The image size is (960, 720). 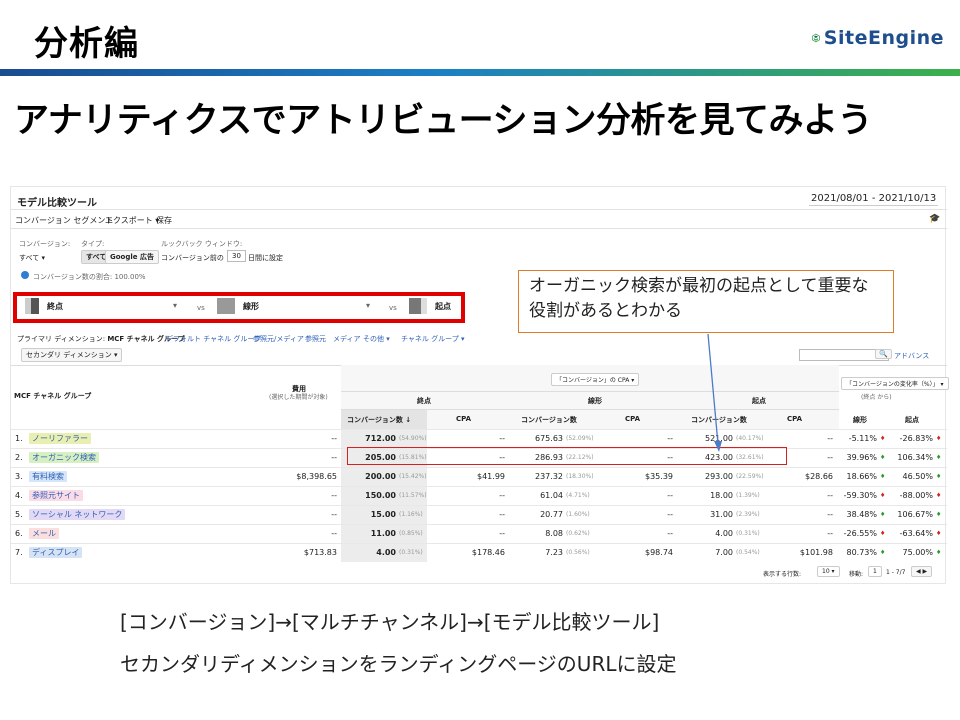 What do you see at coordinates (278, 339) in the screenshot?
I see `dim-source-medium: 参照元/メディア` at bounding box center [278, 339].